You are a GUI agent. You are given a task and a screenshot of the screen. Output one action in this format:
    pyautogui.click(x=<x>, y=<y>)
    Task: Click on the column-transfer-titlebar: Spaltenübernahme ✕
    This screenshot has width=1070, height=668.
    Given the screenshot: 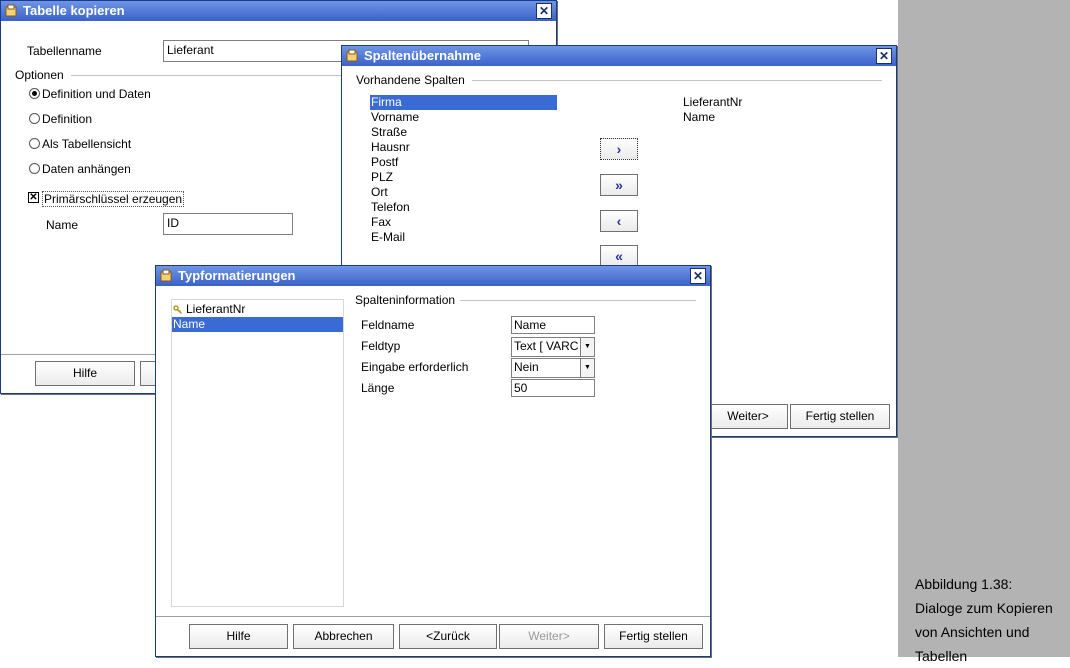 What is the action you would take?
    pyautogui.click(x=619, y=56)
    